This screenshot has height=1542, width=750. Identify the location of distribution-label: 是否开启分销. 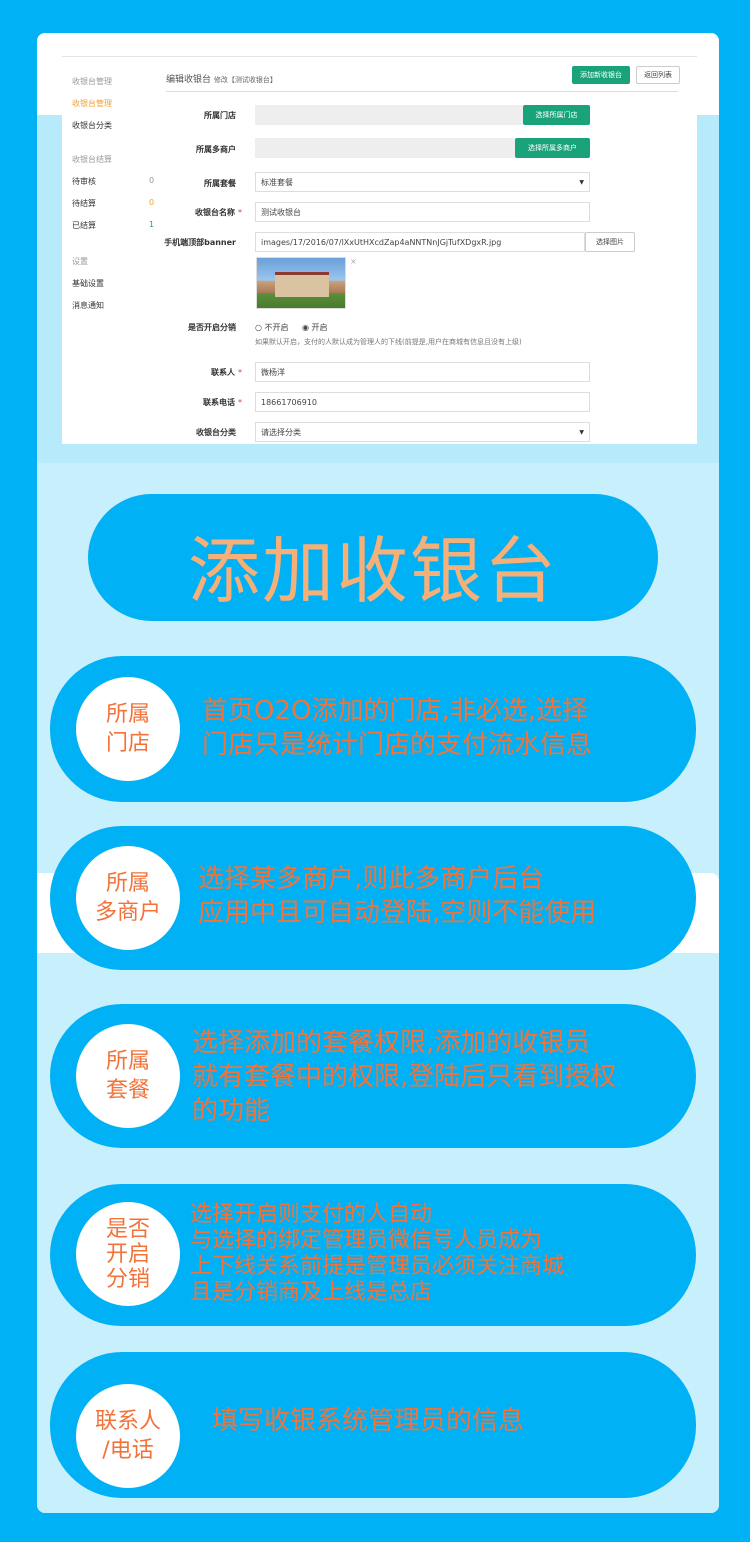
(212, 327).